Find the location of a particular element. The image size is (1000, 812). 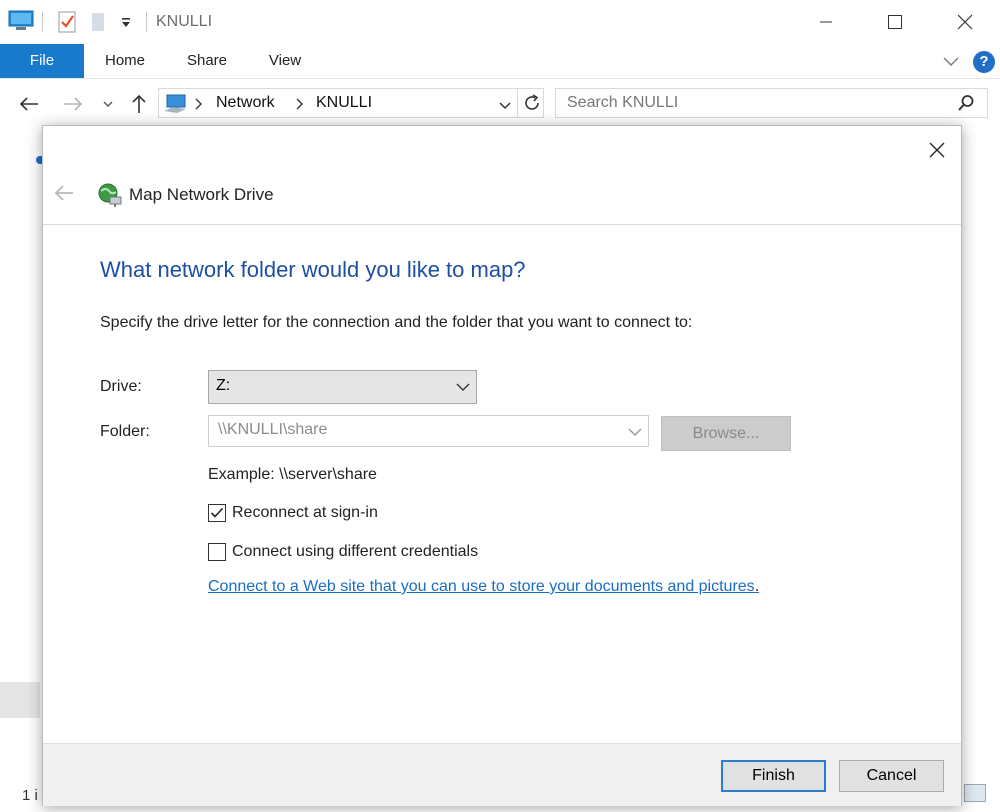

search-box: Search KNULLI is located at coordinates (771, 103).